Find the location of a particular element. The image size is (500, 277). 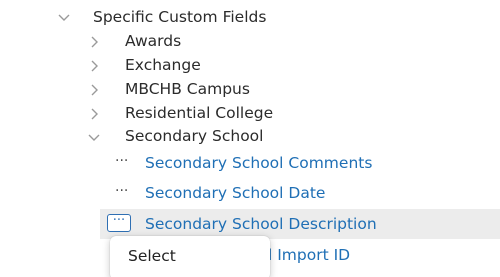

more-options-button: ··· is located at coordinates (119, 223).